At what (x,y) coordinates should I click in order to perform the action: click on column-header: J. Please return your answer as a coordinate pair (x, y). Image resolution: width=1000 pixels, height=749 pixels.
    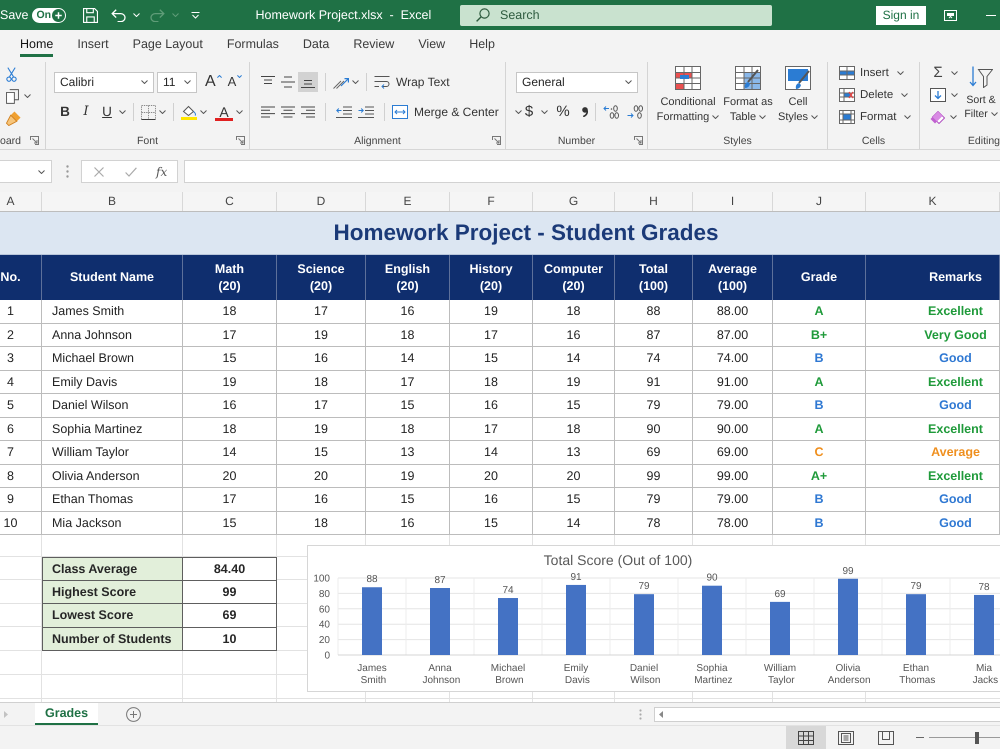
    Looking at the image, I should click on (819, 201).